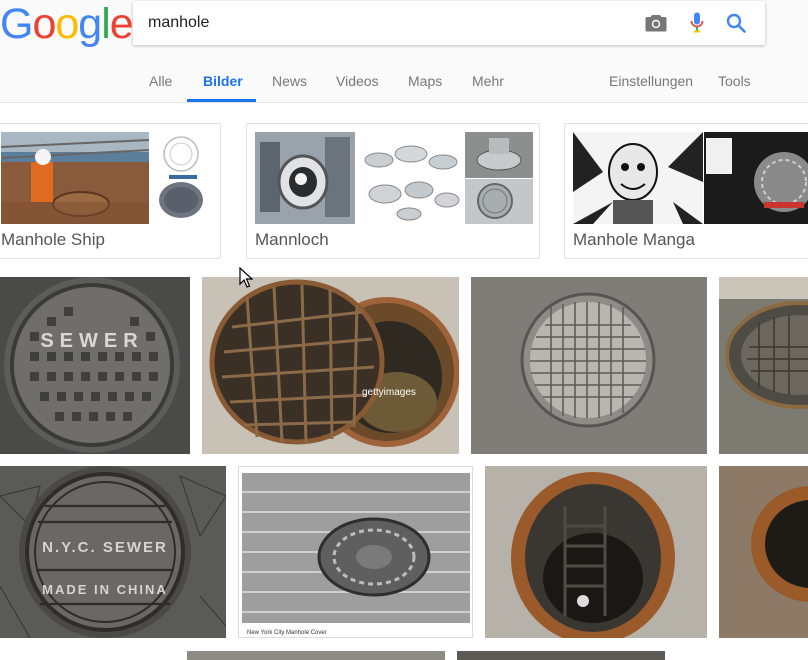  What do you see at coordinates (357, 81) in the screenshot?
I see `tab-videos: Videos` at bounding box center [357, 81].